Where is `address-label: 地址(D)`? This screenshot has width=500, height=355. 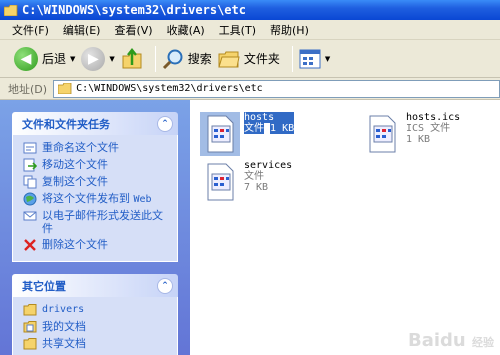
address-label: 地址(D) is located at coordinates (28, 89).